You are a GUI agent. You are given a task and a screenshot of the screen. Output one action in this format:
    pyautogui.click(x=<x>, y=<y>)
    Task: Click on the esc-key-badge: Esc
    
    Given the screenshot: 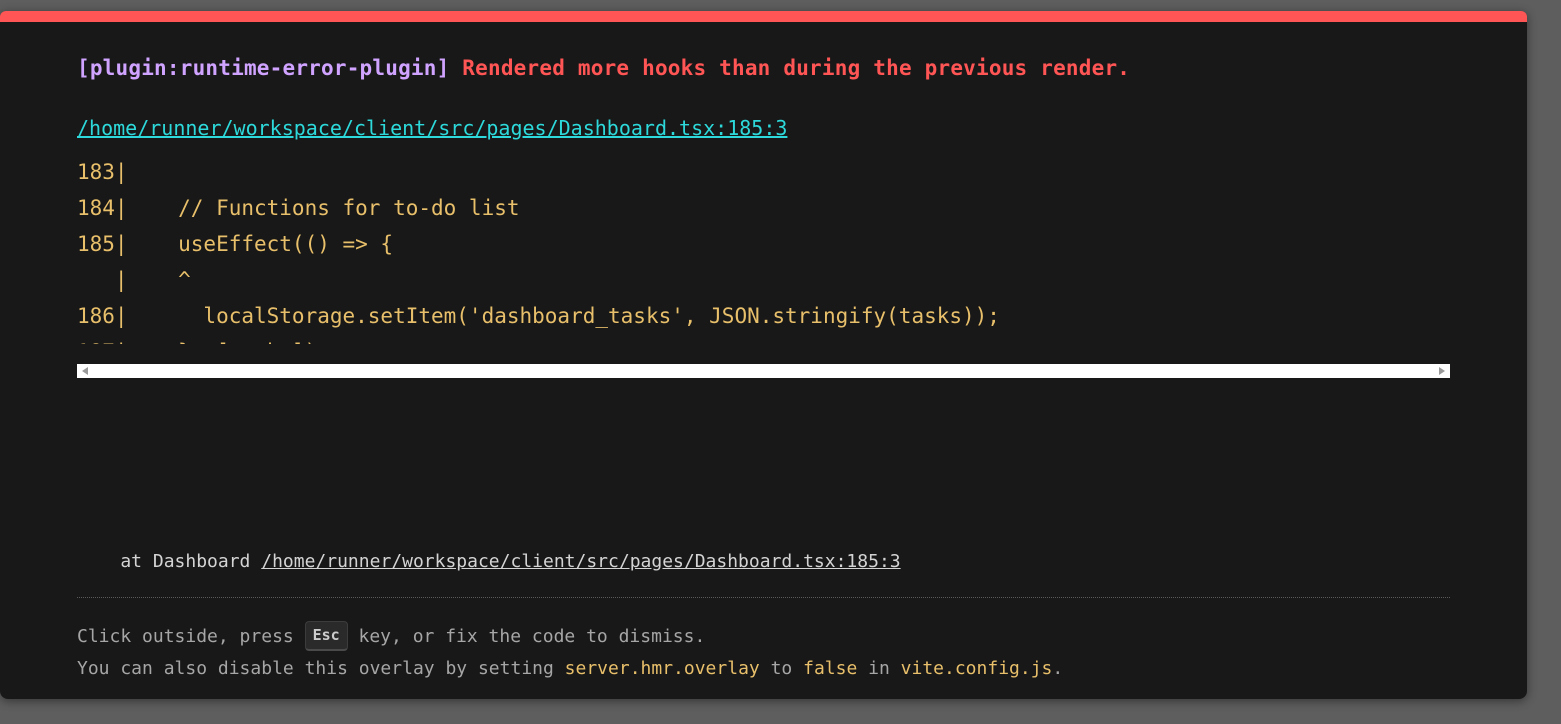 What is the action you would take?
    pyautogui.click(x=326, y=636)
    